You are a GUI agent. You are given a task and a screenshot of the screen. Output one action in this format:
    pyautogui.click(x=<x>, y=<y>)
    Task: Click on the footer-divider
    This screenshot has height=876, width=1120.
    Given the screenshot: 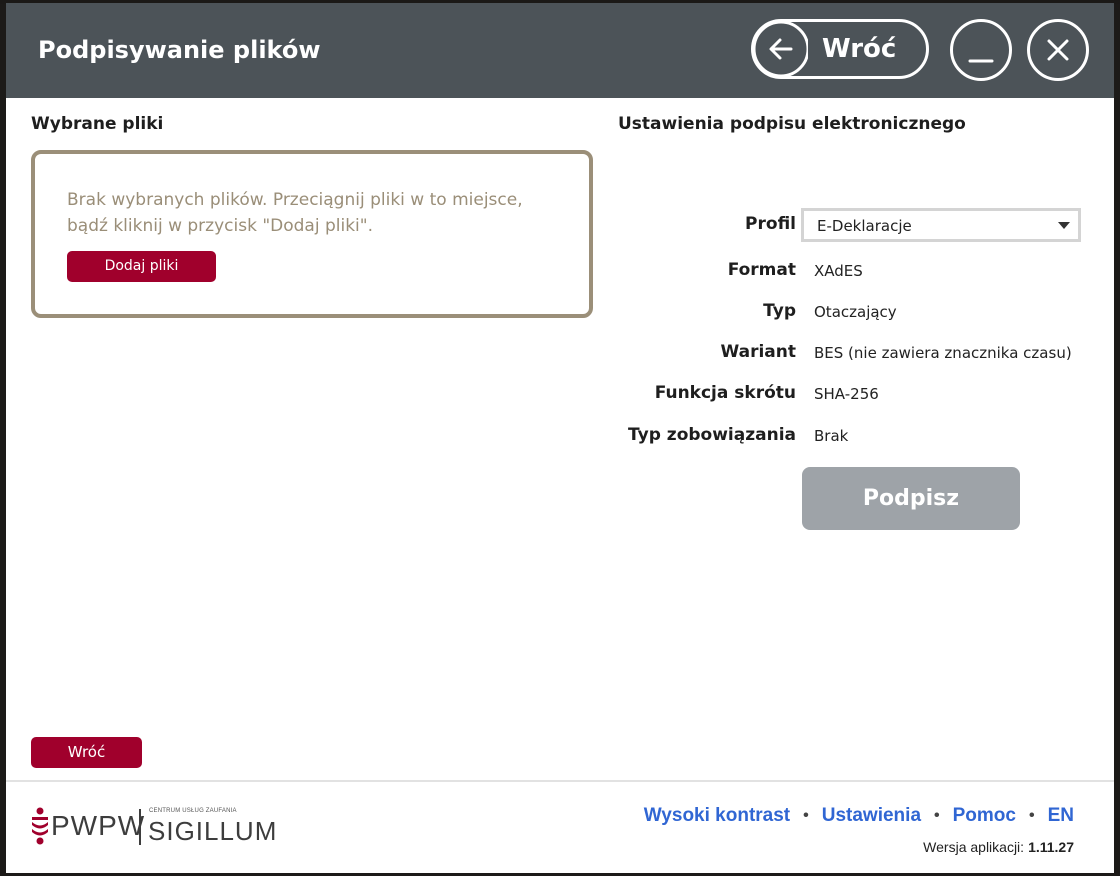 What is the action you would take?
    pyautogui.click(x=560, y=781)
    